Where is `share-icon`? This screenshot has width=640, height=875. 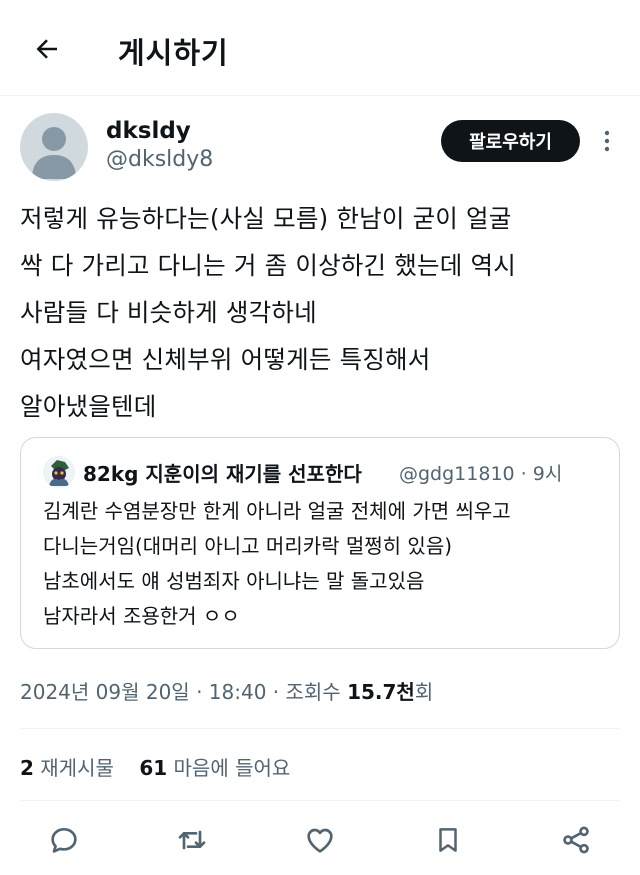 share-icon is located at coordinates (576, 840).